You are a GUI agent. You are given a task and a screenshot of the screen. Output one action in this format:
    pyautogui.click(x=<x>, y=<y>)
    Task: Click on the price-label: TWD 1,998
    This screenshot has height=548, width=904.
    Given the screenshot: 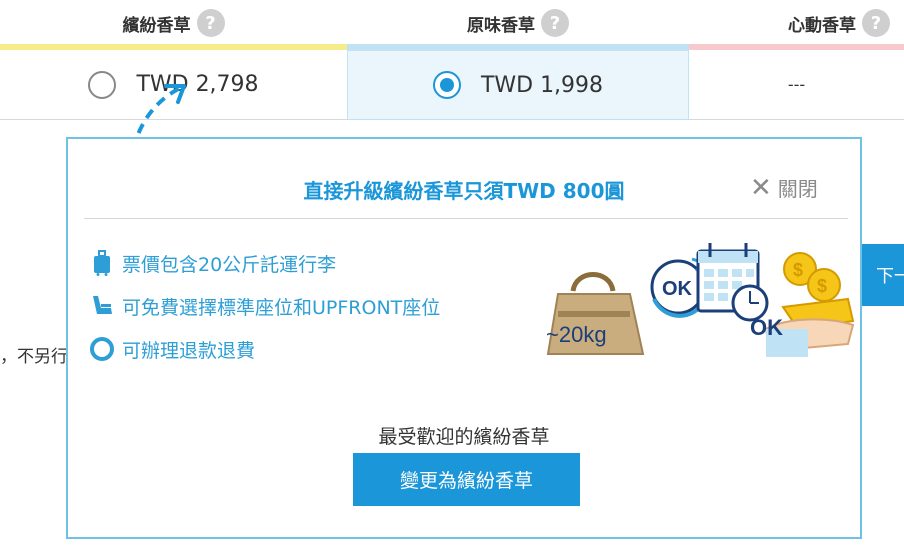 What is the action you would take?
    pyautogui.click(x=542, y=85)
    